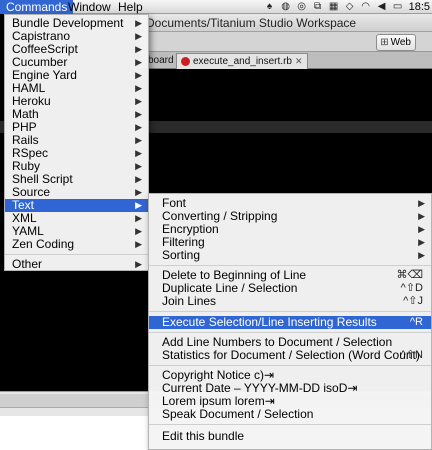 Image resolution: width=432 pixels, height=450 pixels. What do you see at coordinates (220, 216) in the screenshot?
I see `menu-item-label: Converting / Stripping` at bounding box center [220, 216].